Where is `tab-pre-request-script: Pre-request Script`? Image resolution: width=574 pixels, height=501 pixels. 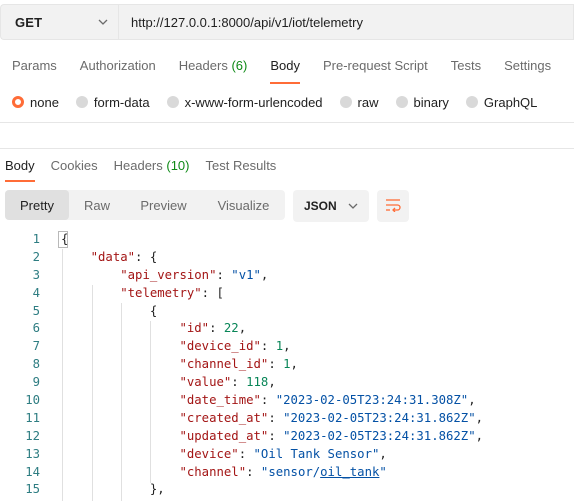 tab-pre-request-script: Pre-request Script is located at coordinates (375, 67).